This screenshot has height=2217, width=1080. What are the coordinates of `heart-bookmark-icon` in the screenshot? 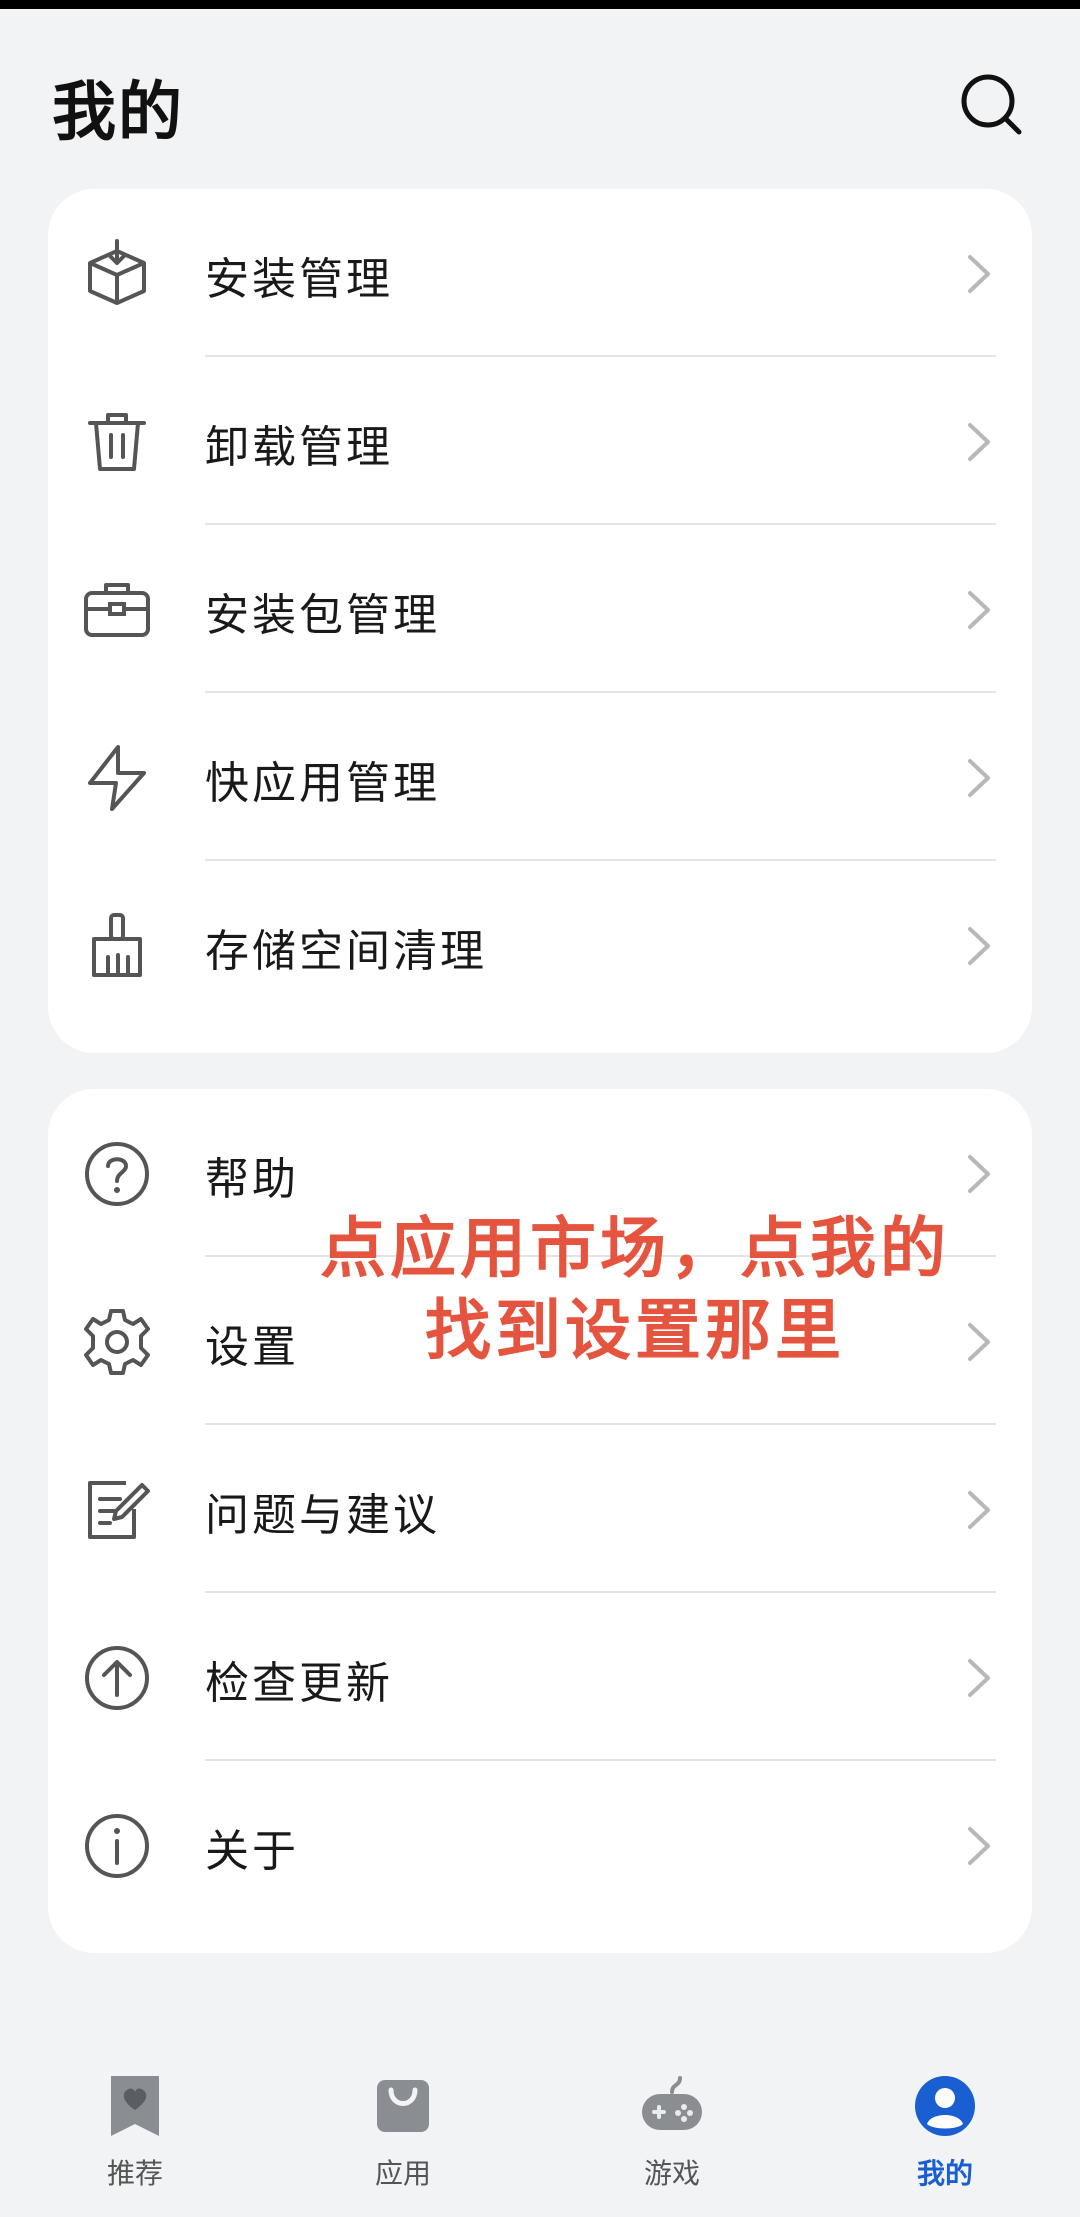 It's located at (135, 2106).